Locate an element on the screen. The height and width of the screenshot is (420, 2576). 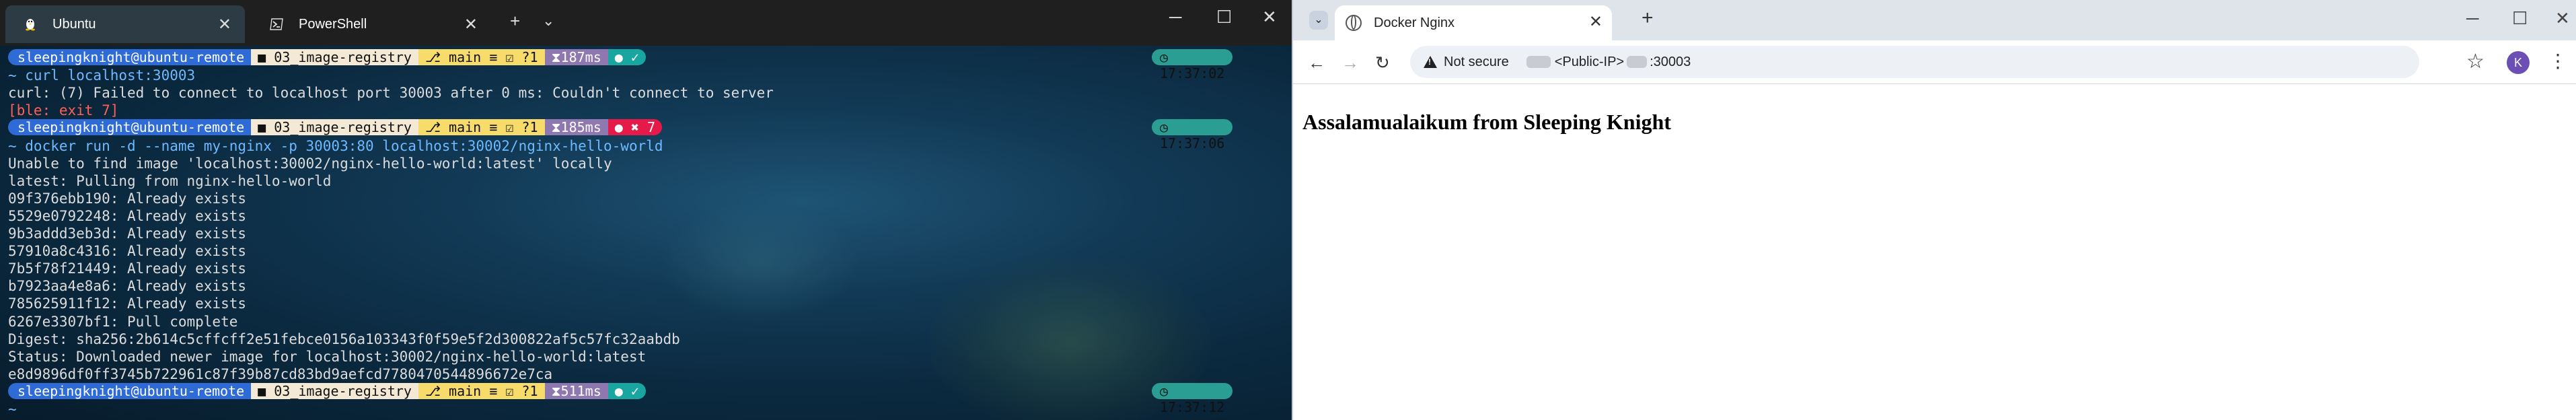
output-line: 6267e3307bf1: Pull complete is located at coordinates (123, 322).